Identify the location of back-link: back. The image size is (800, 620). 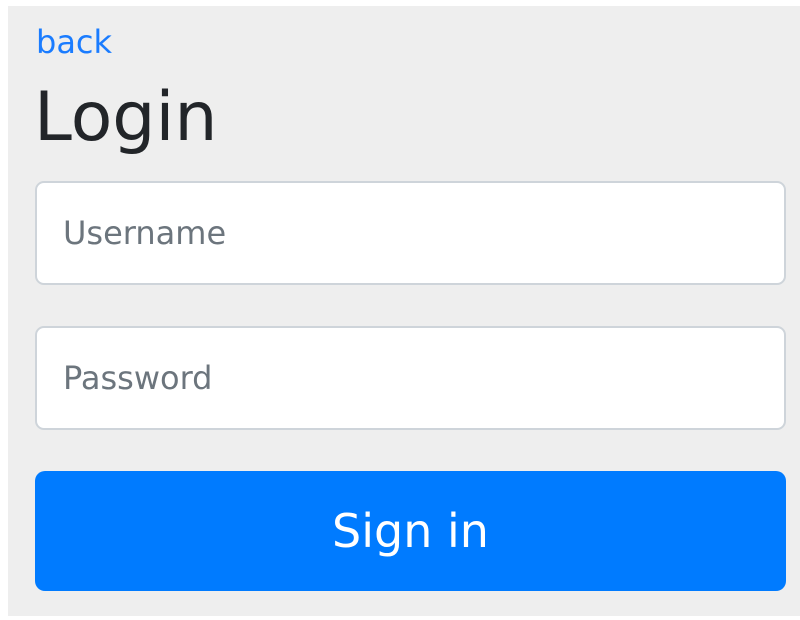
(74, 42).